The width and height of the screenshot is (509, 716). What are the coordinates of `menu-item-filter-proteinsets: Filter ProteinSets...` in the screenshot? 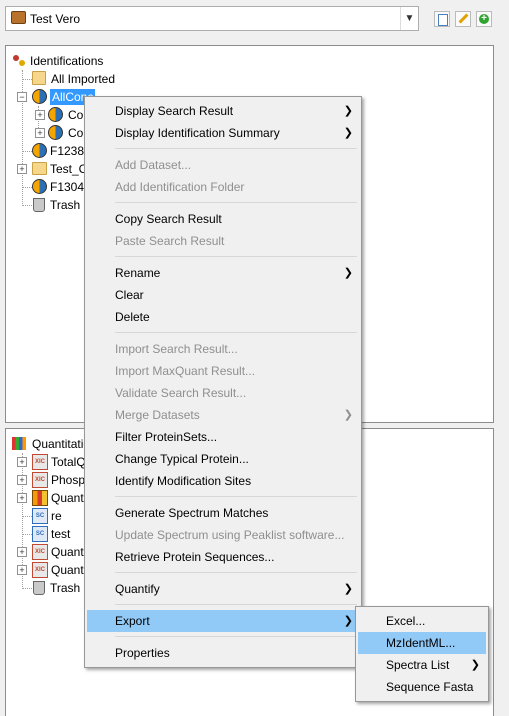 It's located at (223, 437).